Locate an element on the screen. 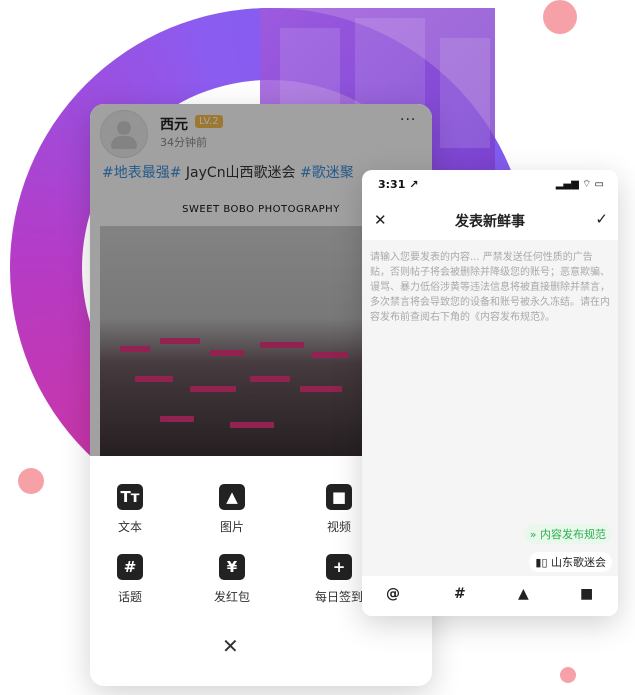 This screenshot has height=695, width=635. menu-item-label: 话题 is located at coordinates (129, 597).